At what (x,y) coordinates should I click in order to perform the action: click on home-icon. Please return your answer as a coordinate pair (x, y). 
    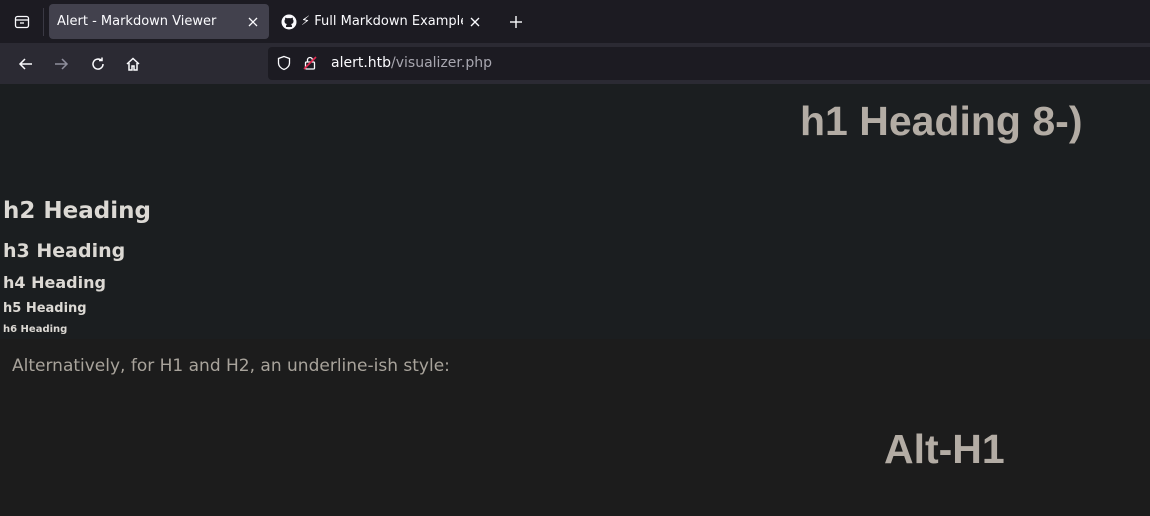
    Looking at the image, I should click on (133, 64).